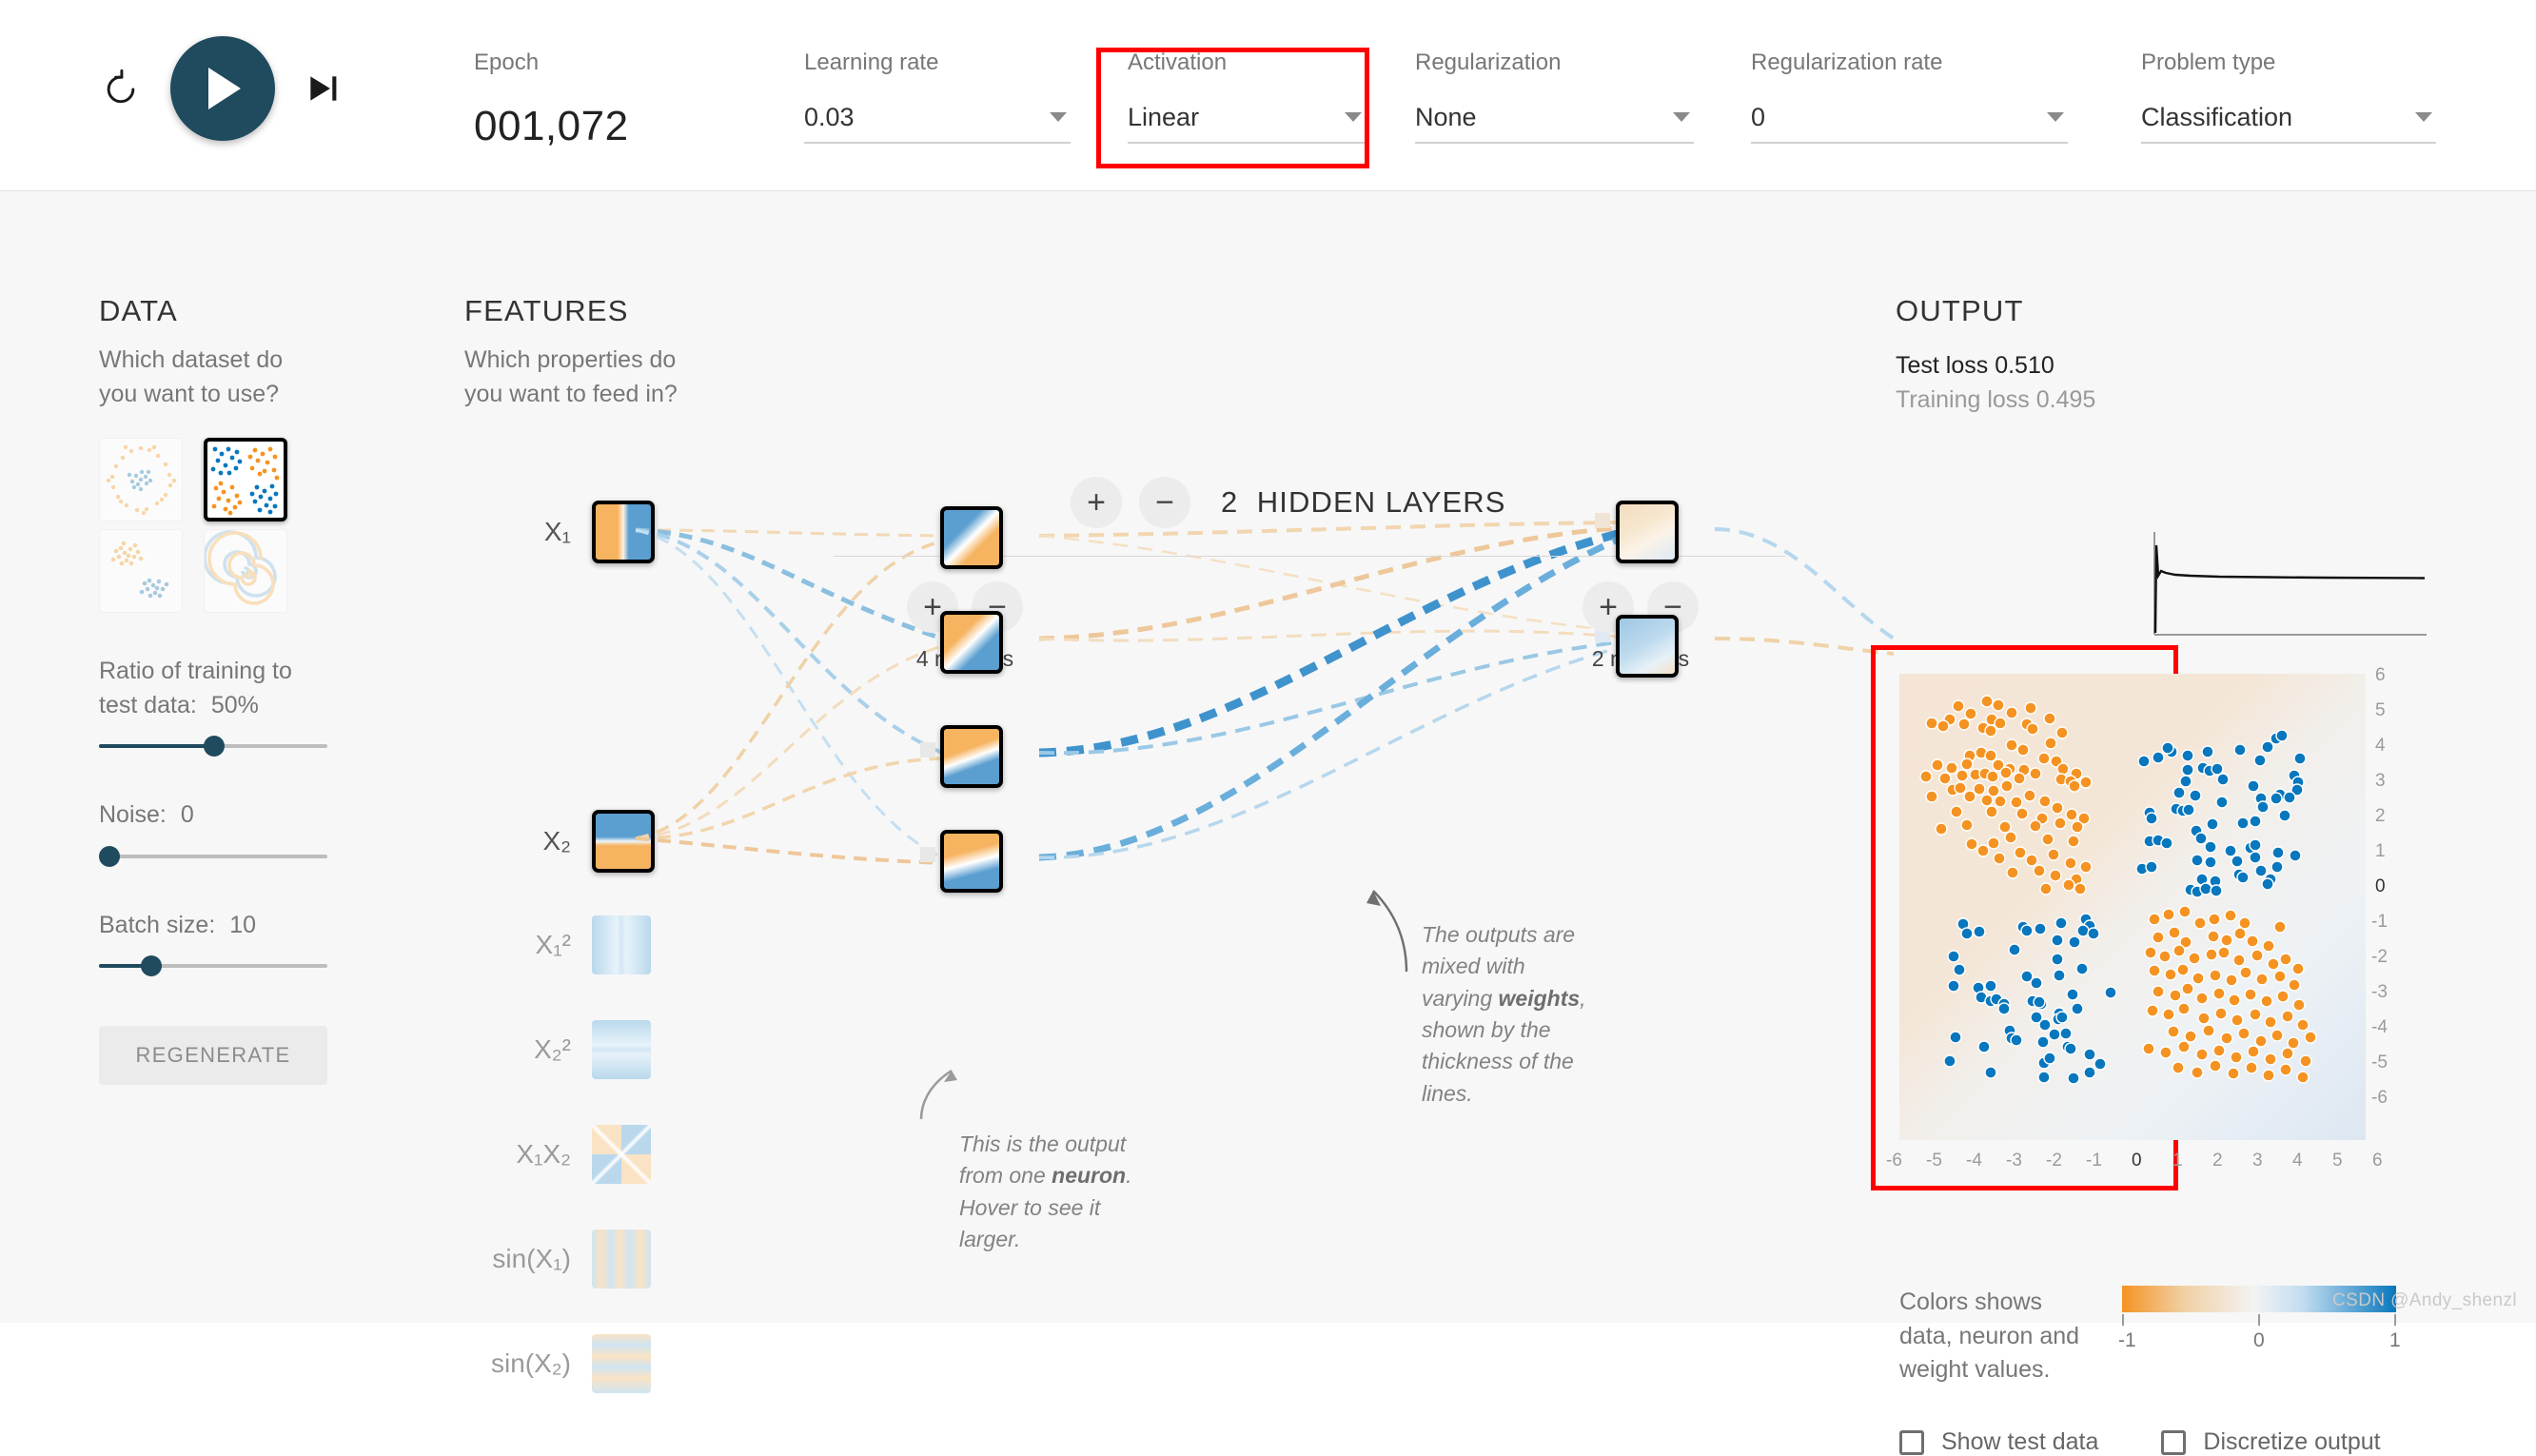  Describe the element at coordinates (557, 1049) in the screenshot. I see `feature-row-x2sq: X₂²` at that location.